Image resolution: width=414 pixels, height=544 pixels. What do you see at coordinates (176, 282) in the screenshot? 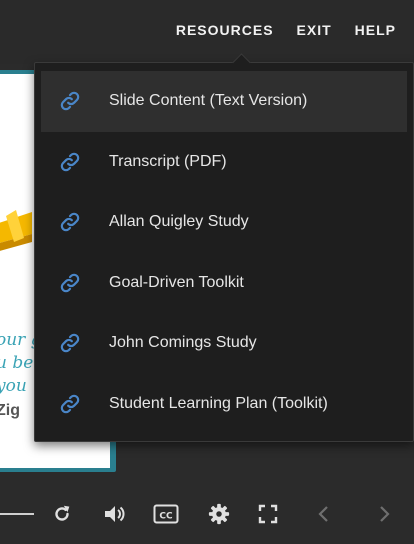
I see `resource-label: Goal-Driven Toolkit` at bounding box center [176, 282].